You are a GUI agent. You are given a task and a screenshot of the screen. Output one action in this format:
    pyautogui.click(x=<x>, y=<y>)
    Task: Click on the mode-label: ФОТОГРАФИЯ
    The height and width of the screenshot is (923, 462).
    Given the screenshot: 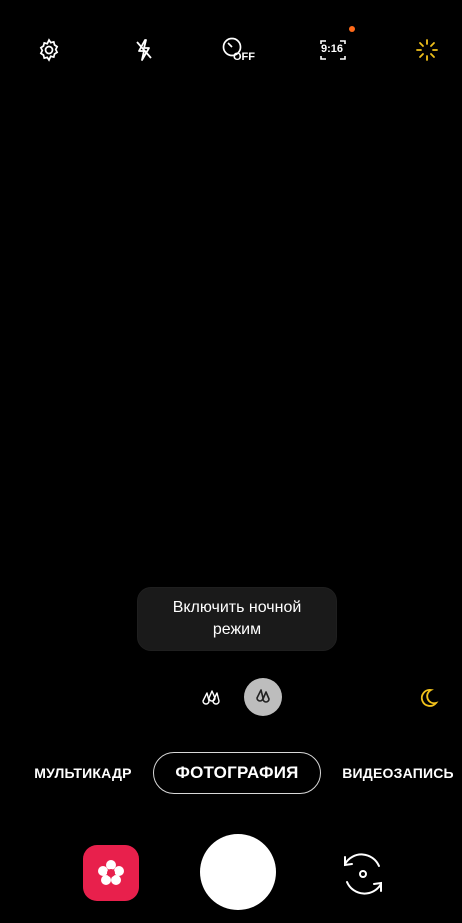 What is the action you would take?
    pyautogui.click(x=237, y=772)
    